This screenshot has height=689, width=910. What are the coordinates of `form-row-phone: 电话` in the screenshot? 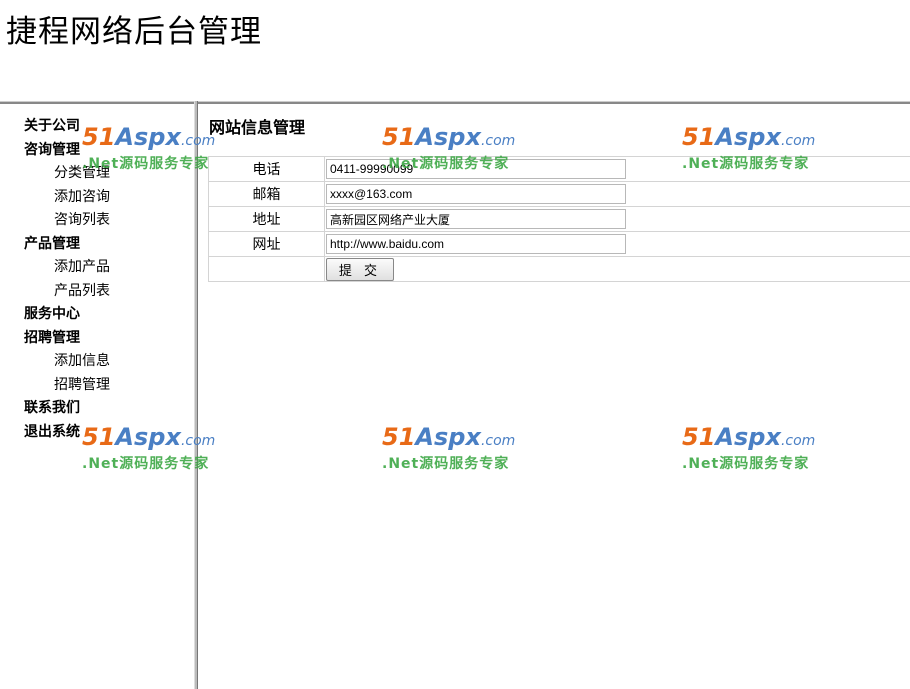 It's located at (559, 169).